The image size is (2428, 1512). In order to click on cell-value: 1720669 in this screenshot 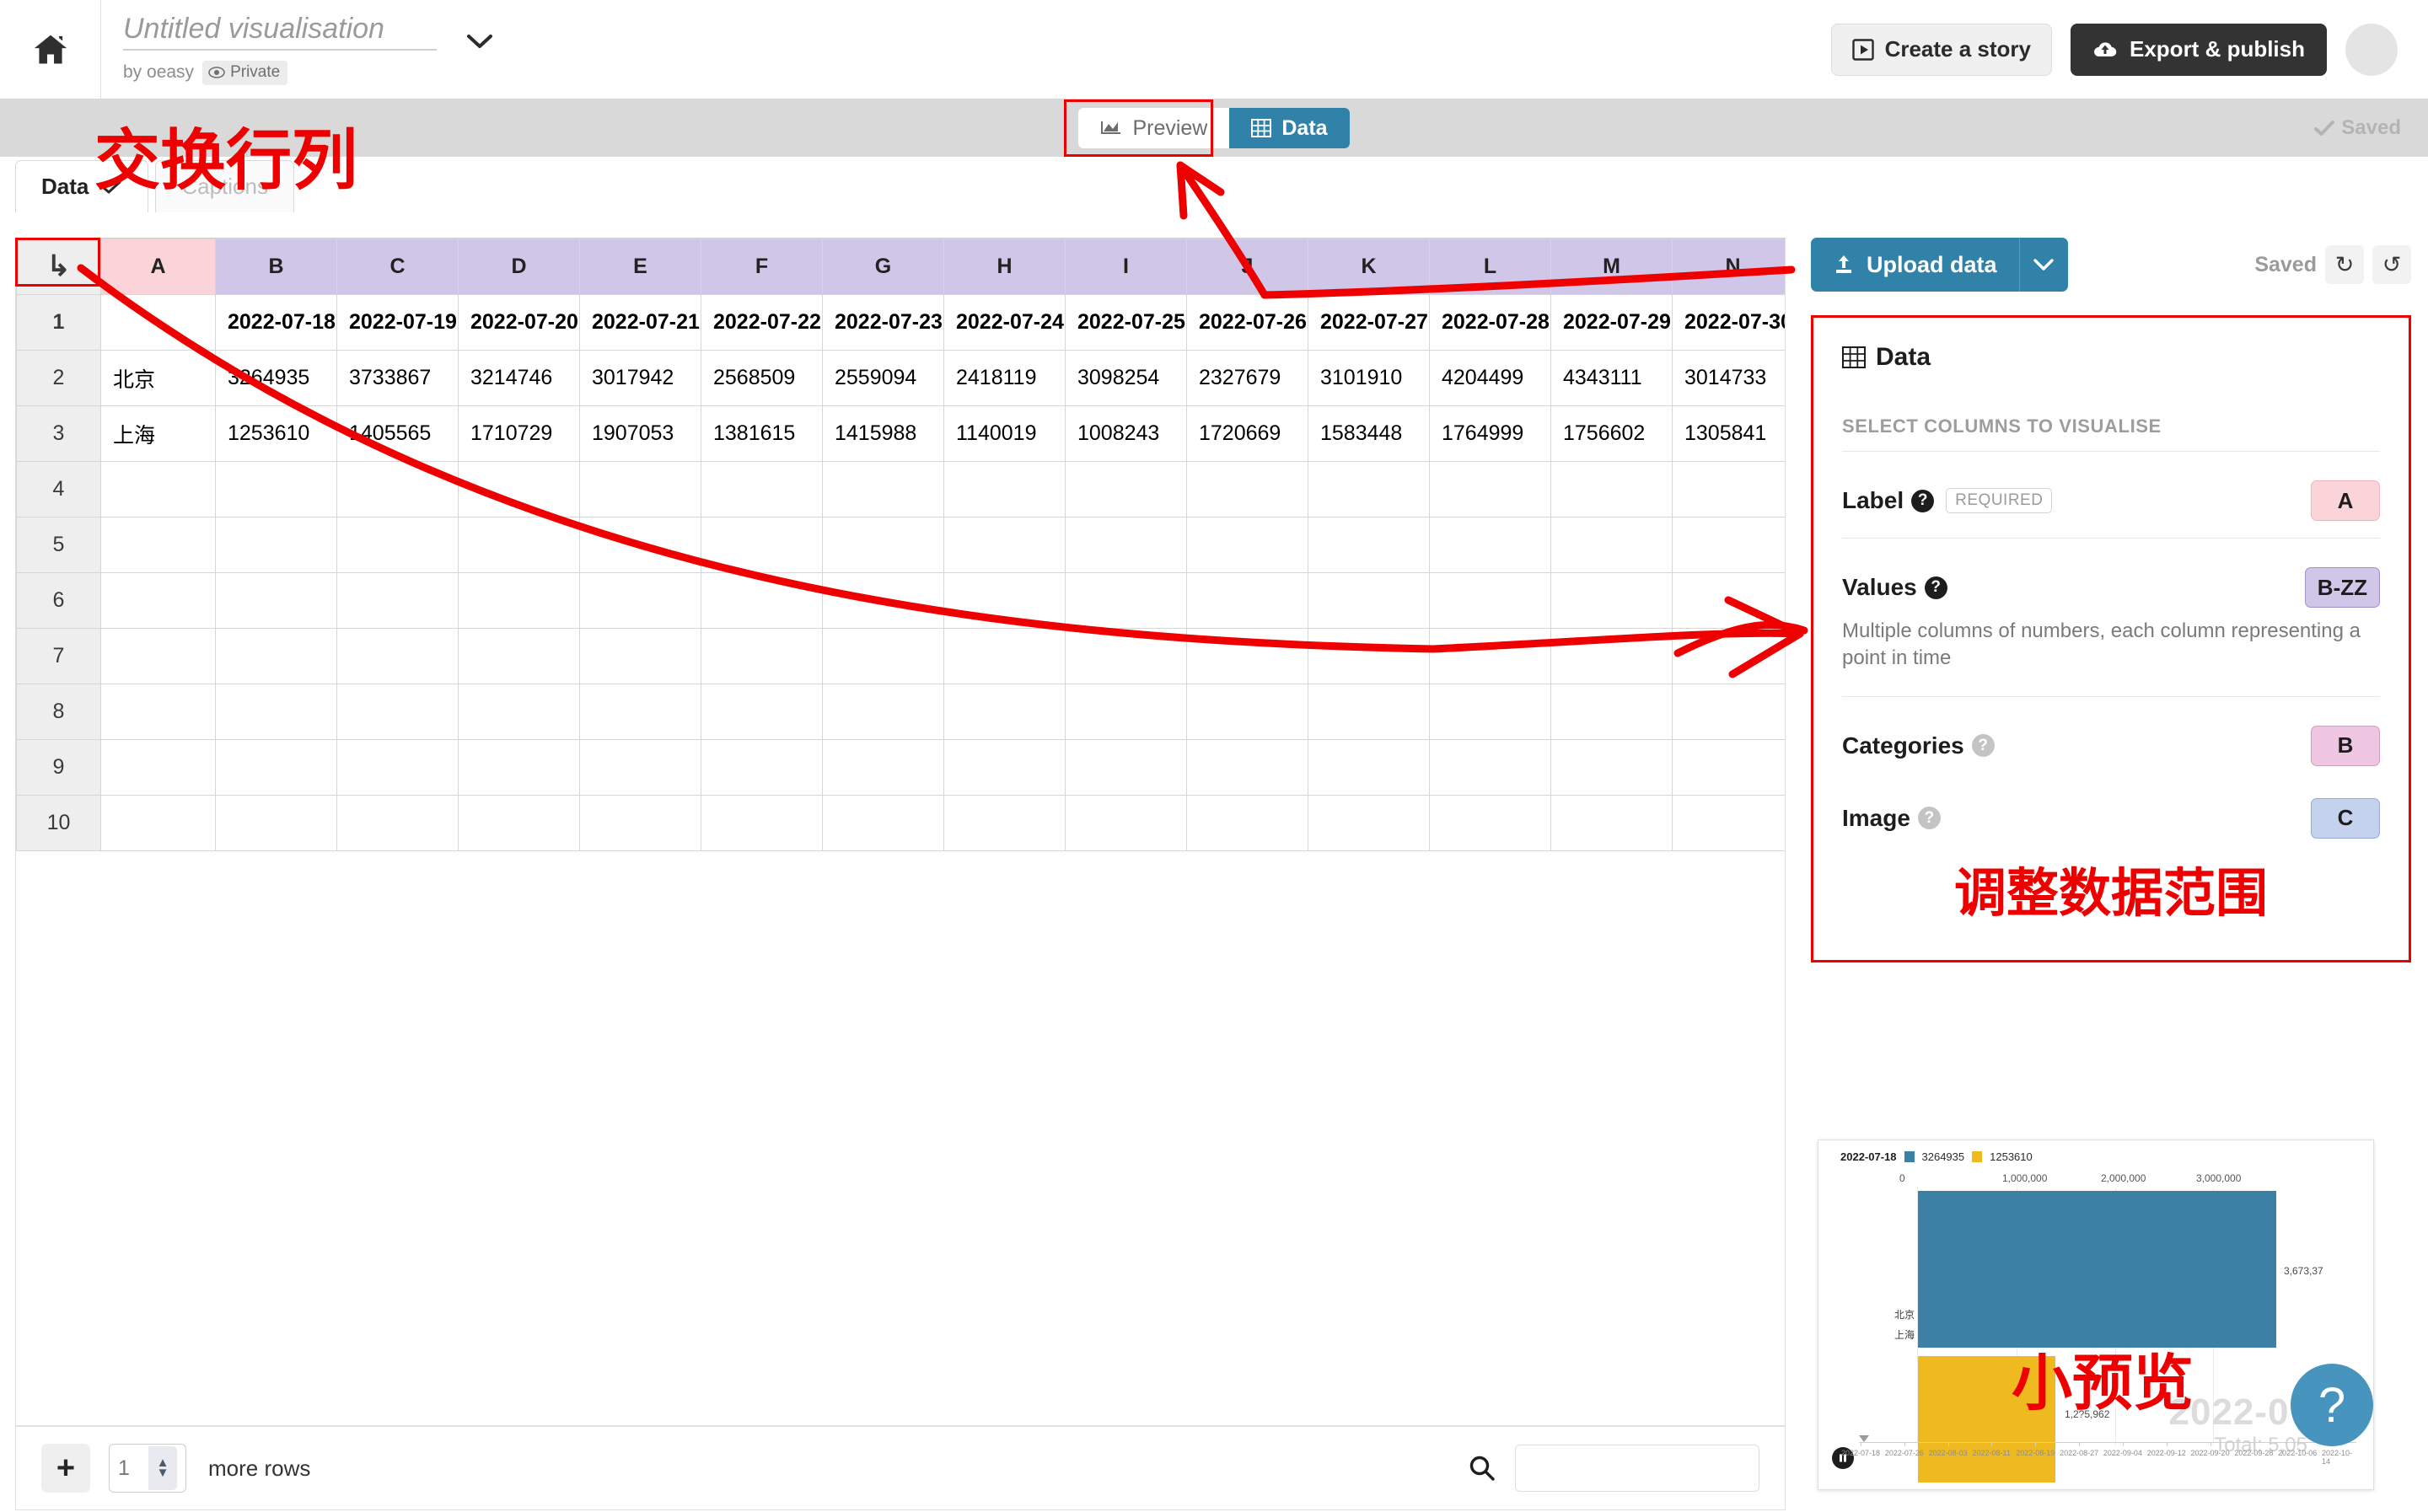, I will do `click(1247, 433)`.